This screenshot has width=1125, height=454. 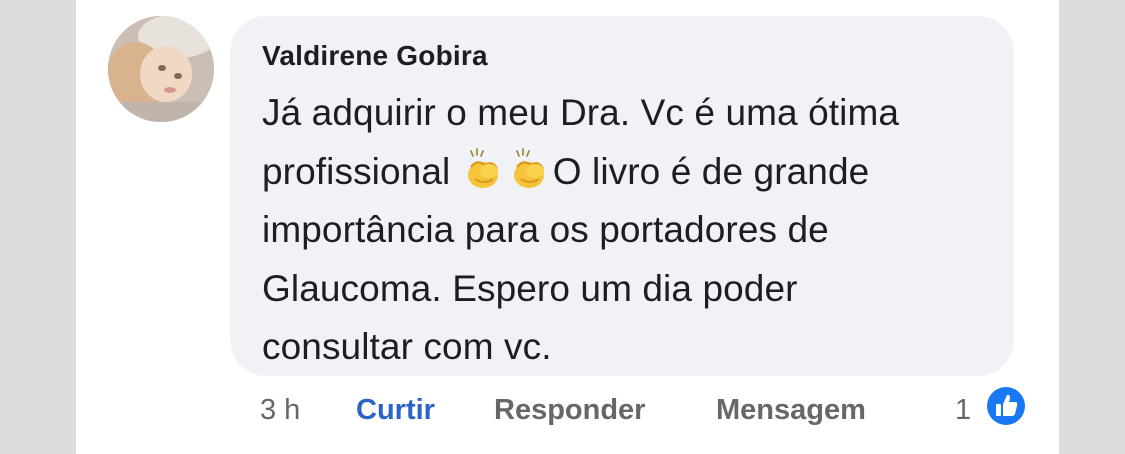 What do you see at coordinates (161, 69) in the screenshot?
I see `avatar` at bounding box center [161, 69].